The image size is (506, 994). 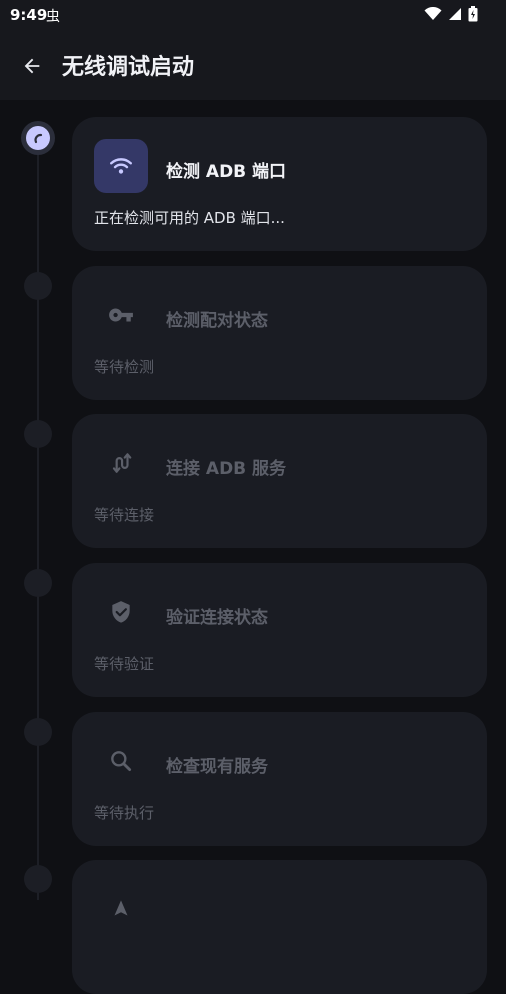 I want to click on key-icon, so click(x=121, y=315).